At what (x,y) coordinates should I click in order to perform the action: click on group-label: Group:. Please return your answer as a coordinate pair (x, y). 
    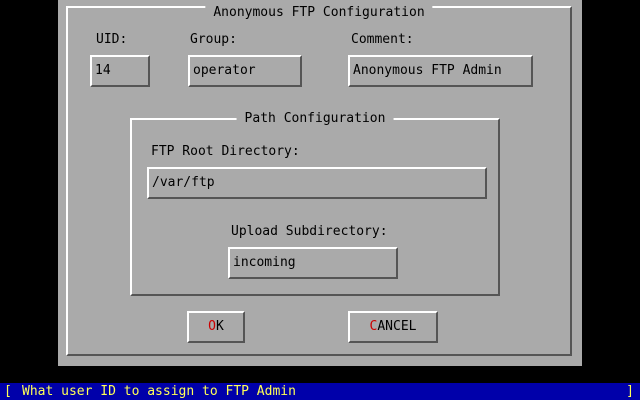
    Looking at the image, I should click on (213, 39).